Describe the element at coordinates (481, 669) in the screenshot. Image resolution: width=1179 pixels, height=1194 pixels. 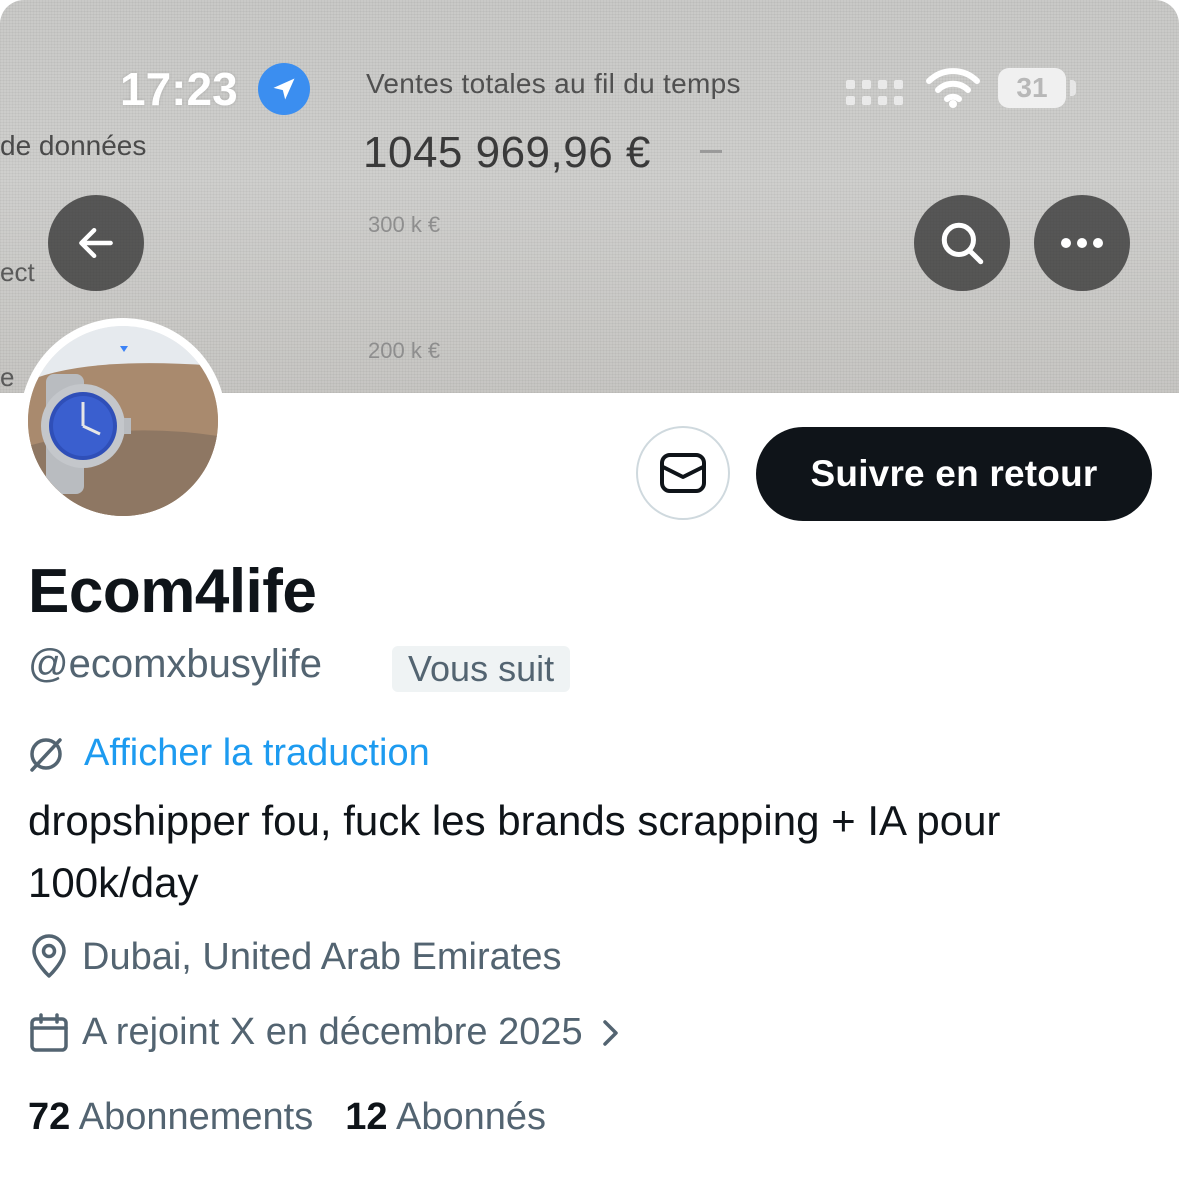
I see `follows-you-badge: Vous suit` at that location.